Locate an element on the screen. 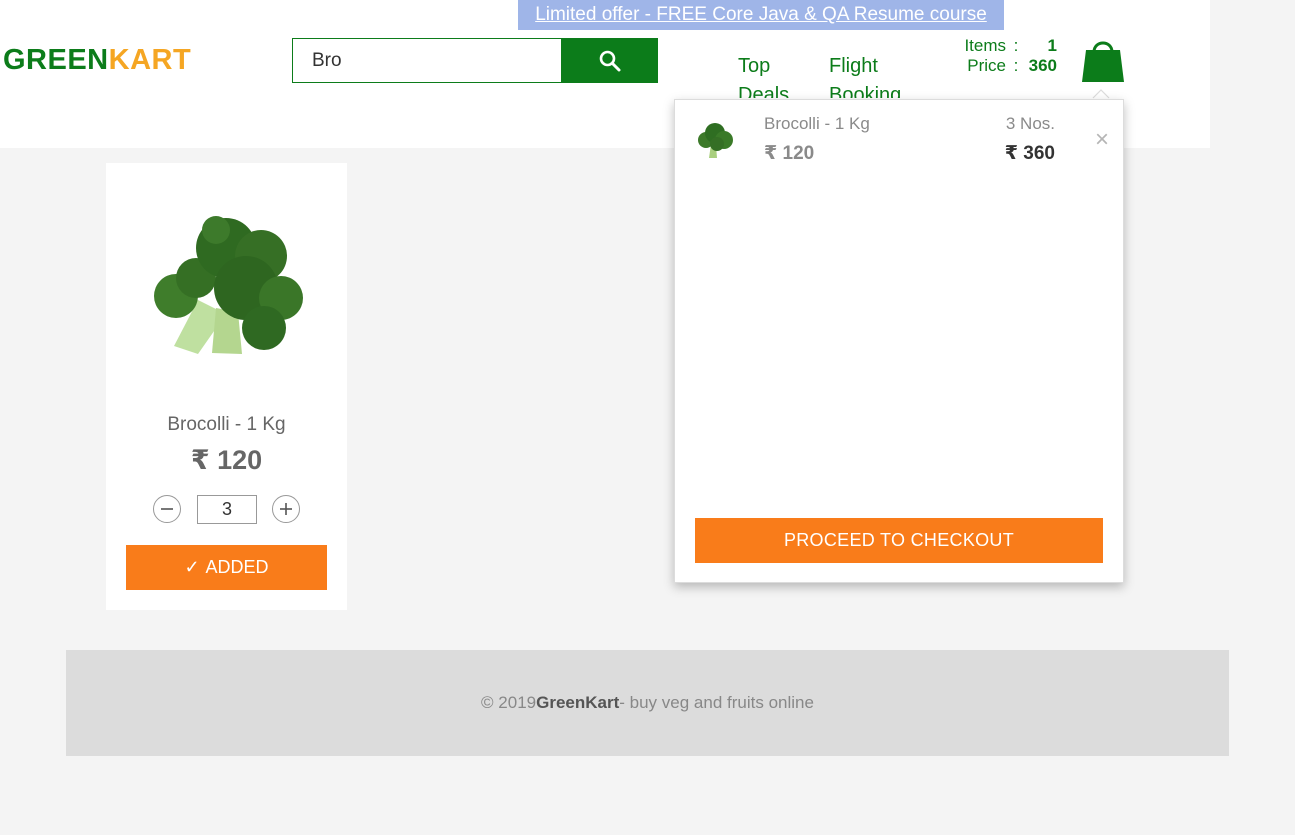 Image resolution: width=1295 pixels, height=835 pixels. footer-brand: GreenKart is located at coordinates (578, 702).